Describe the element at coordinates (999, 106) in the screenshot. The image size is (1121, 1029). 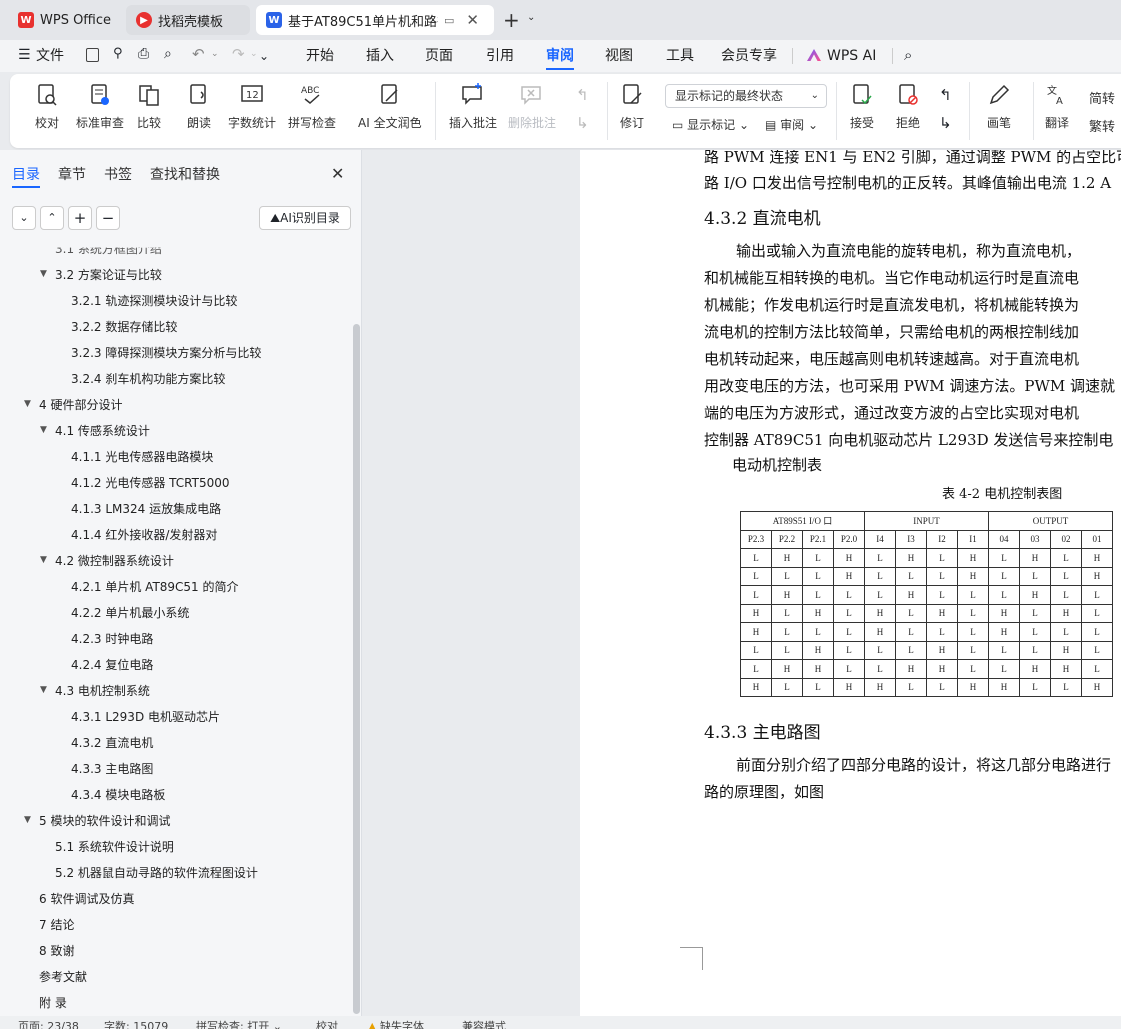
I see `pen-button: 画笔` at that location.